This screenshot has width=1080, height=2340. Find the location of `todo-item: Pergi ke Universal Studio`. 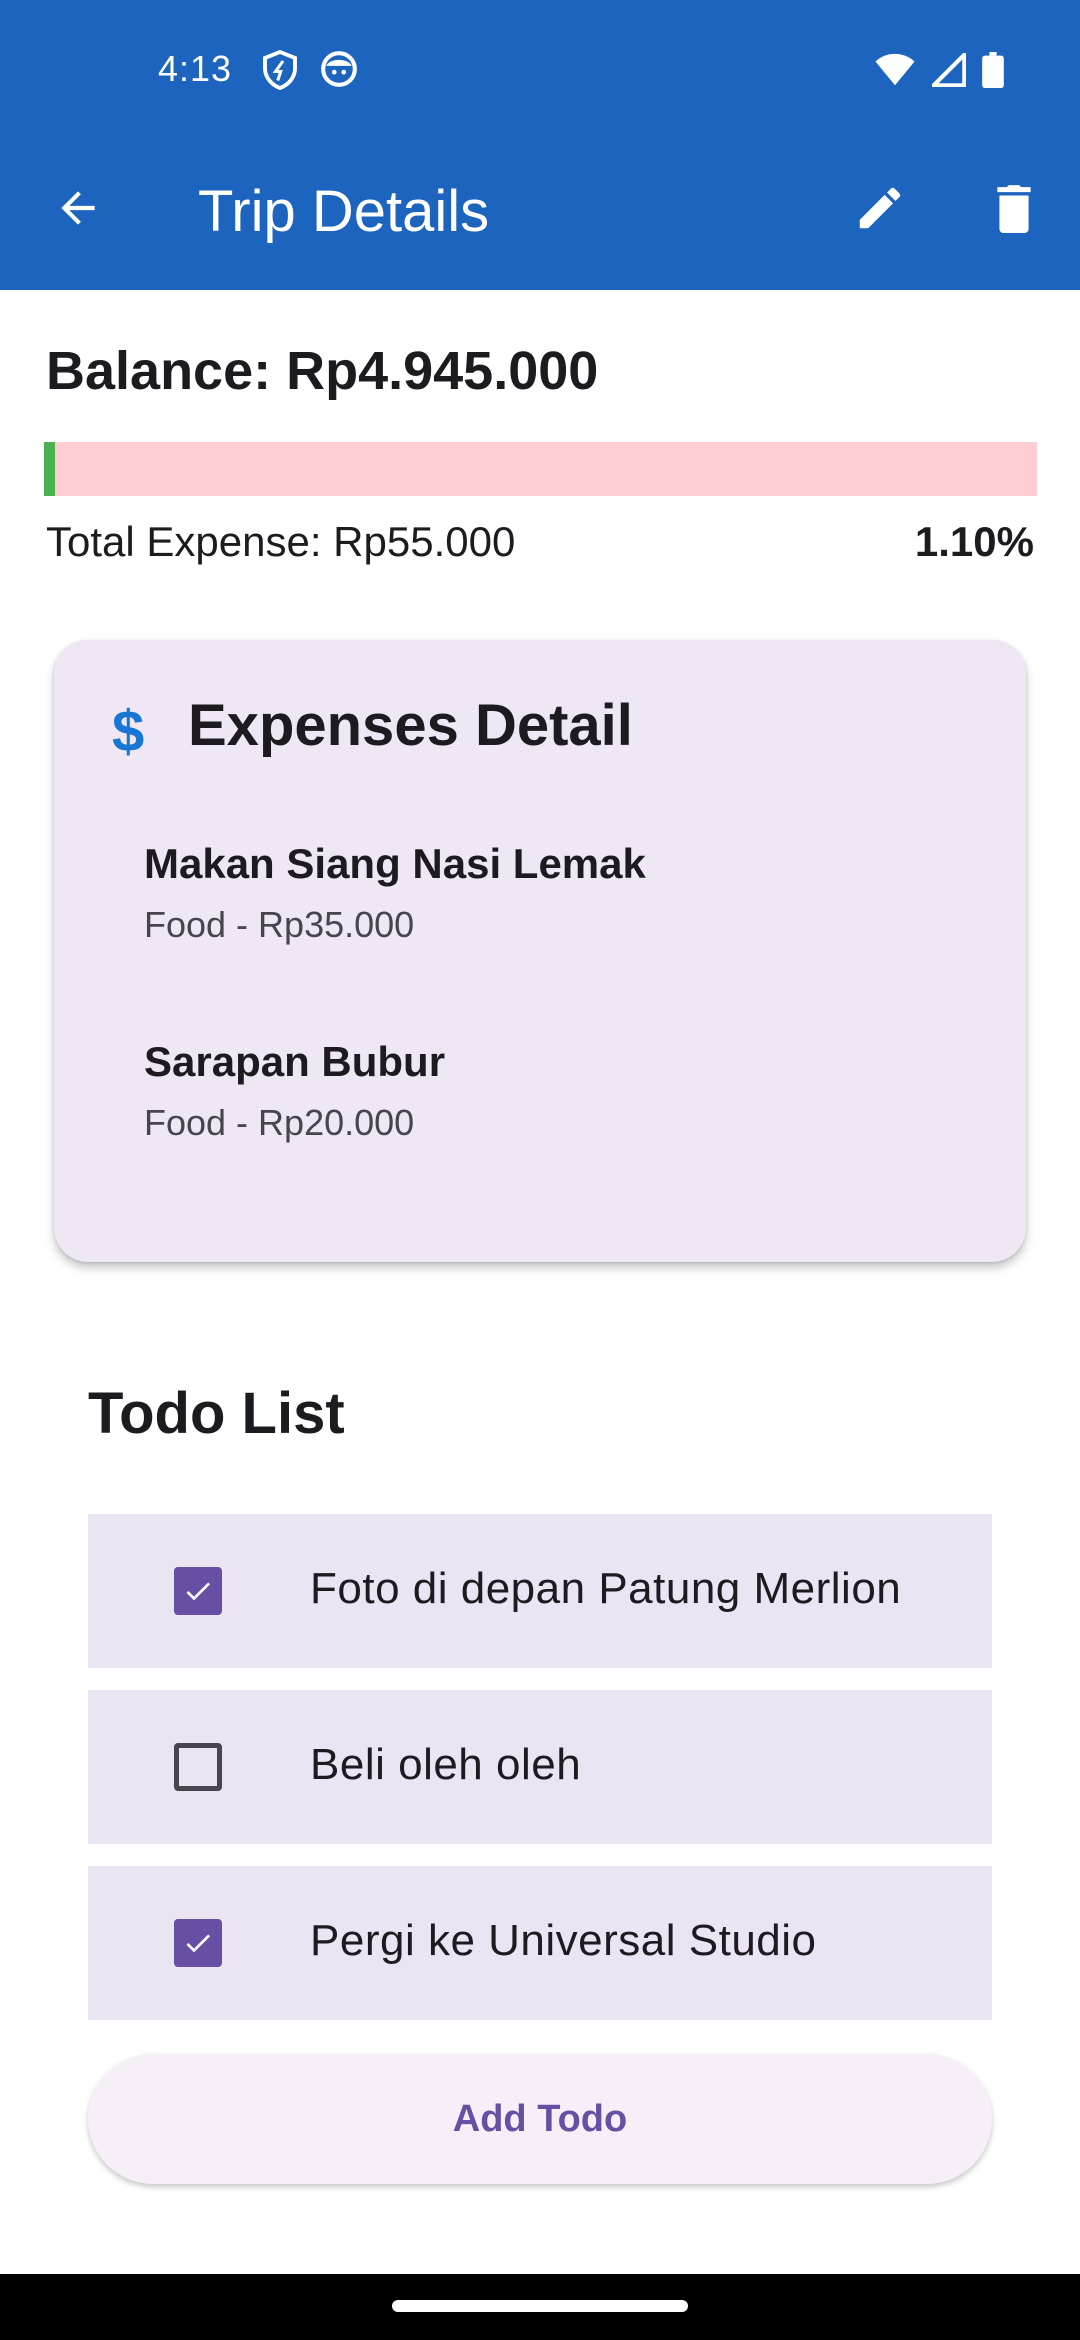

todo-item: Pergi ke Universal Studio is located at coordinates (540, 1943).